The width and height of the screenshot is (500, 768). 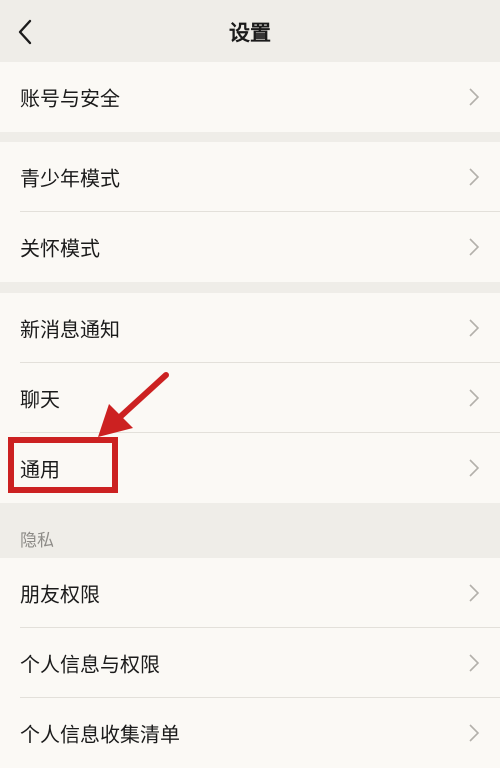 I want to click on settings-item-teen-mode: 青少年模式, so click(x=250, y=177).